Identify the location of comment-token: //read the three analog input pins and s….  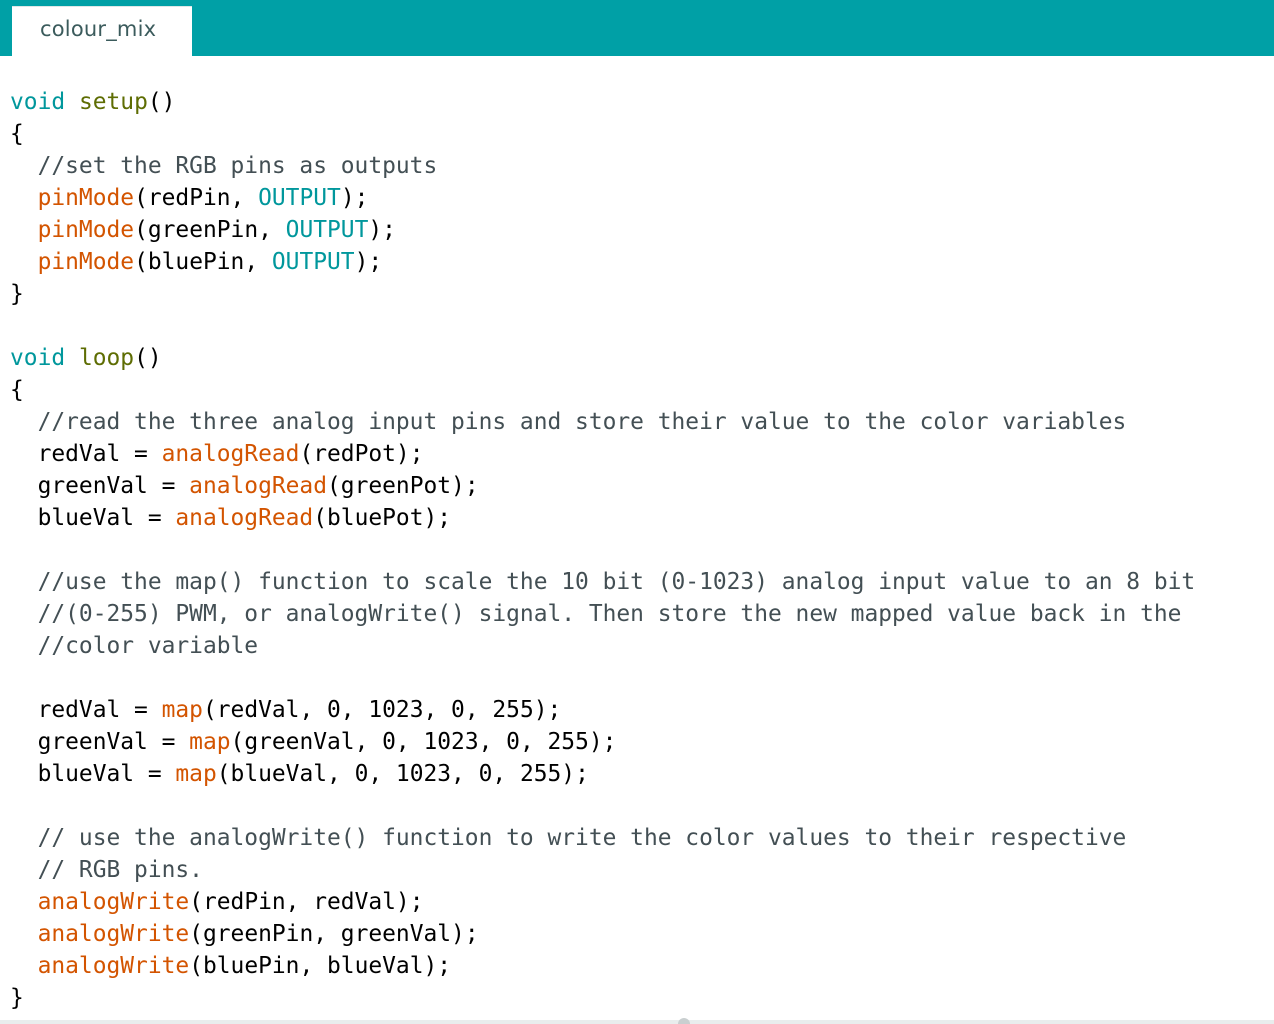
(568, 422).